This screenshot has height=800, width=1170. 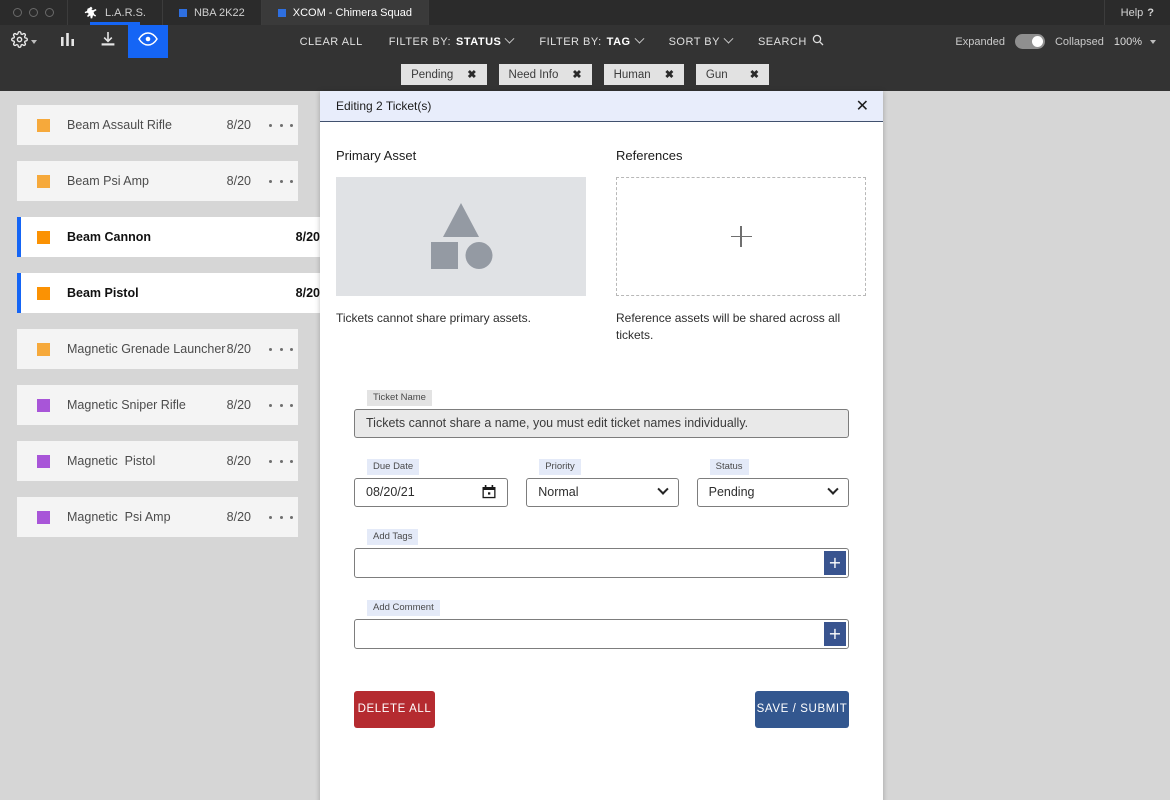 What do you see at coordinates (157, 181) in the screenshot?
I see `list-item: Beam Psi Amp 8/20` at bounding box center [157, 181].